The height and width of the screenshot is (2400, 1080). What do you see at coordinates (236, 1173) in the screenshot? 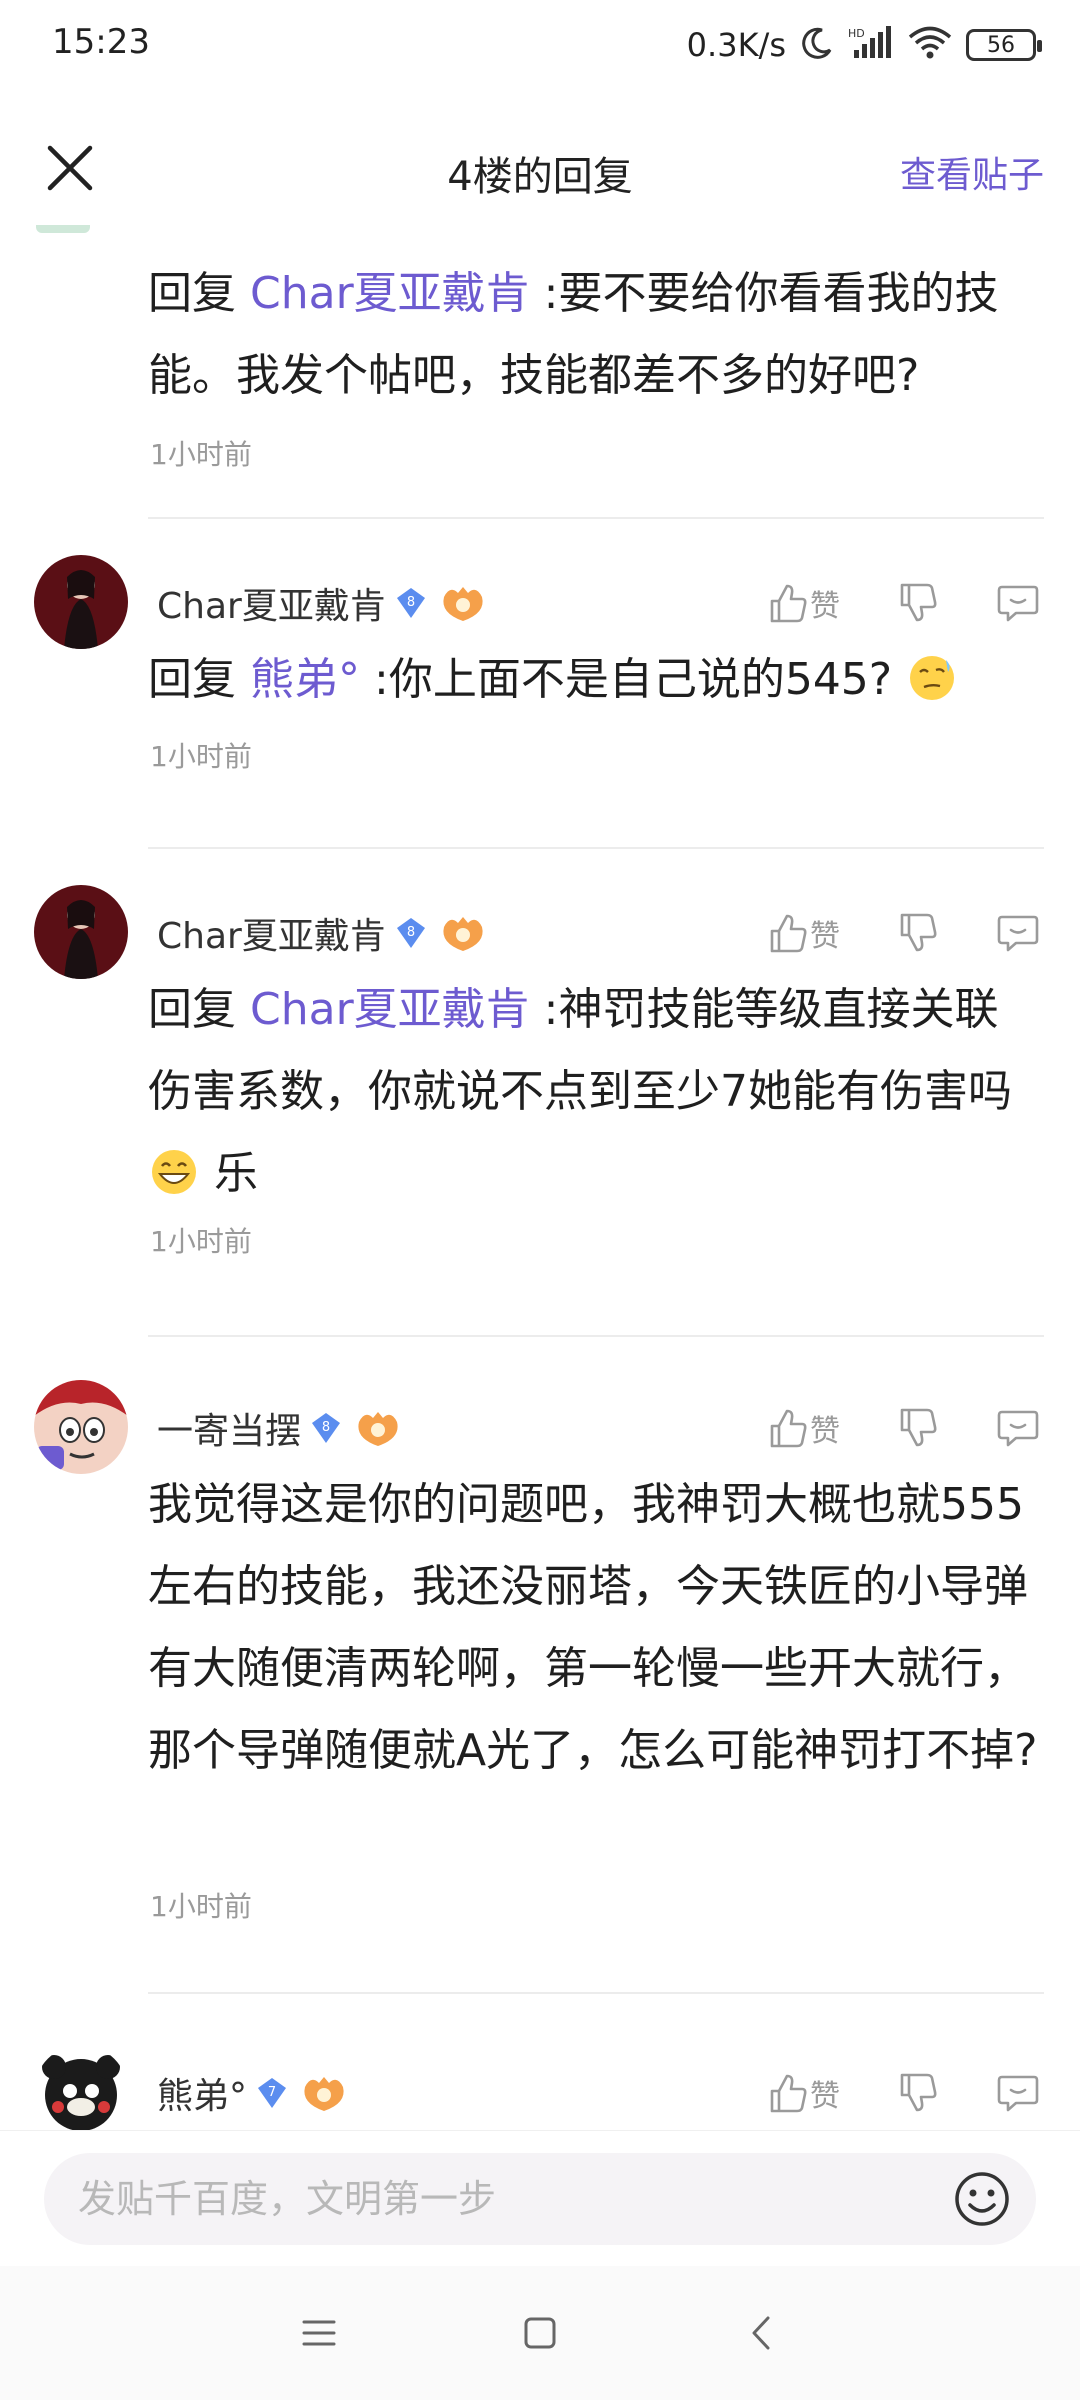
I see `reply-content-suffix: 乐` at bounding box center [236, 1173].